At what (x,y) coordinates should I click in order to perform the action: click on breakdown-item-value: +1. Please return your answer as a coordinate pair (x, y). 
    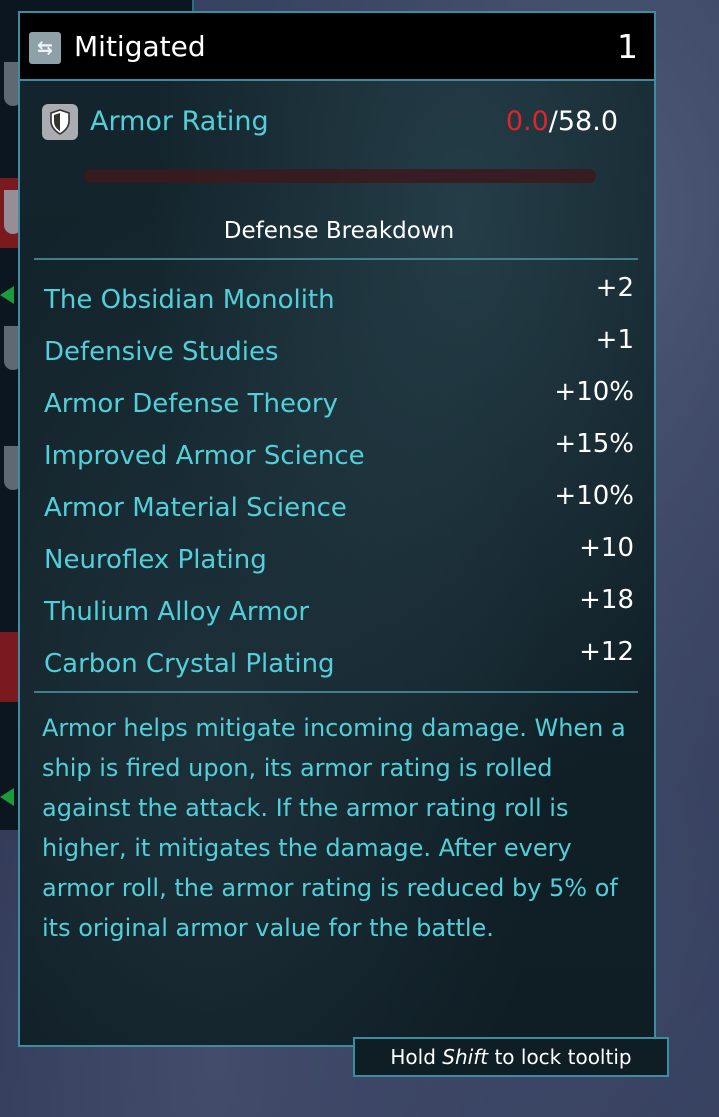
    Looking at the image, I should click on (614, 340).